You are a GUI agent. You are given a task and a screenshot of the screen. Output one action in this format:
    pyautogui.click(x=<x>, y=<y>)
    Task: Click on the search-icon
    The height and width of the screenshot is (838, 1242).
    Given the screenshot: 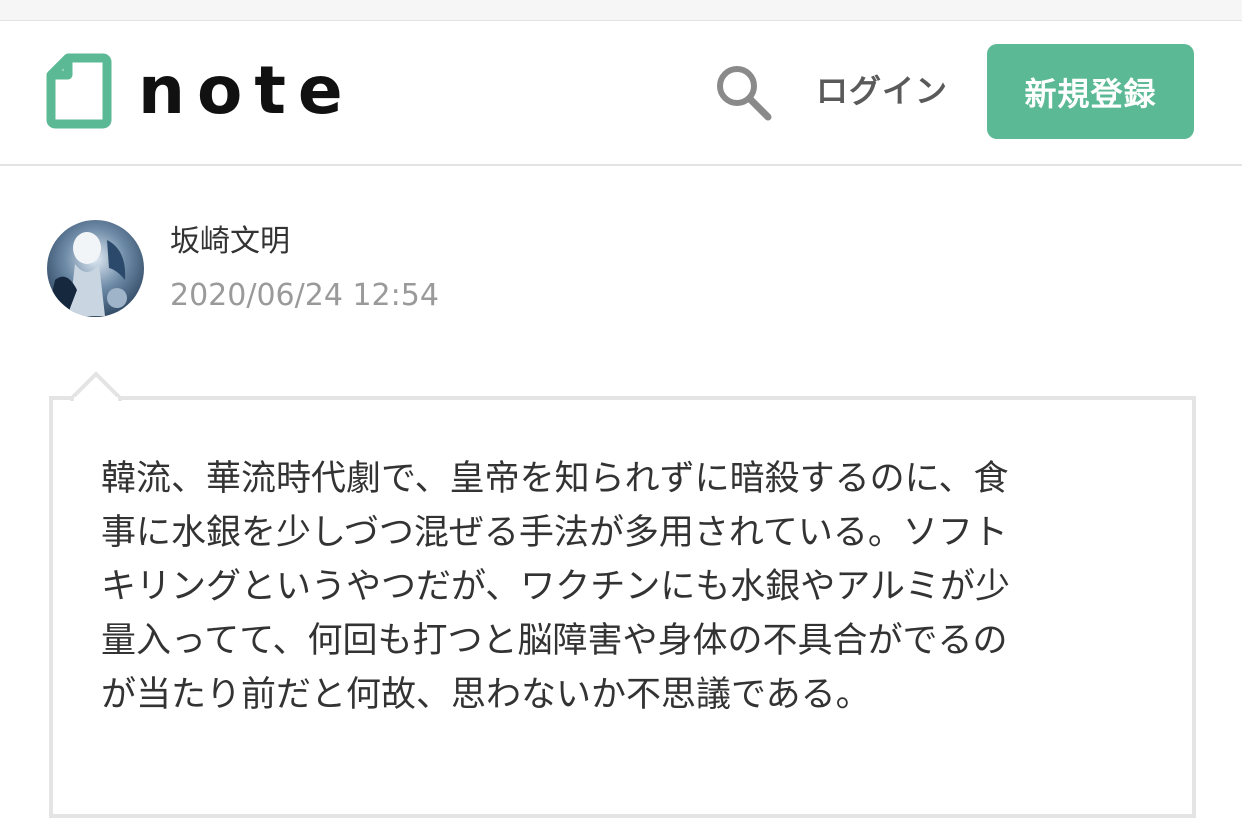 What is the action you would take?
    pyautogui.click(x=743, y=92)
    